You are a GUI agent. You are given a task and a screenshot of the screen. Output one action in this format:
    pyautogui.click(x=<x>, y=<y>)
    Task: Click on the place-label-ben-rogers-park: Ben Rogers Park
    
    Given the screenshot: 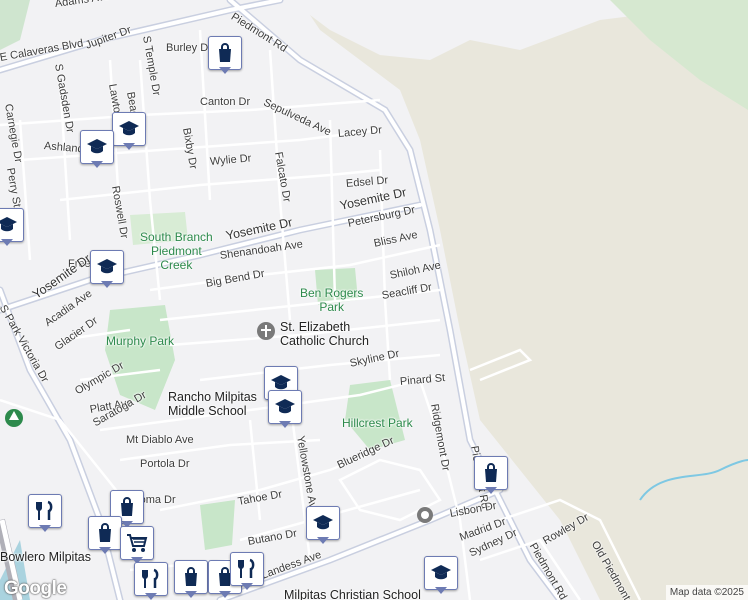 What is the action you would take?
    pyautogui.click(x=331, y=300)
    